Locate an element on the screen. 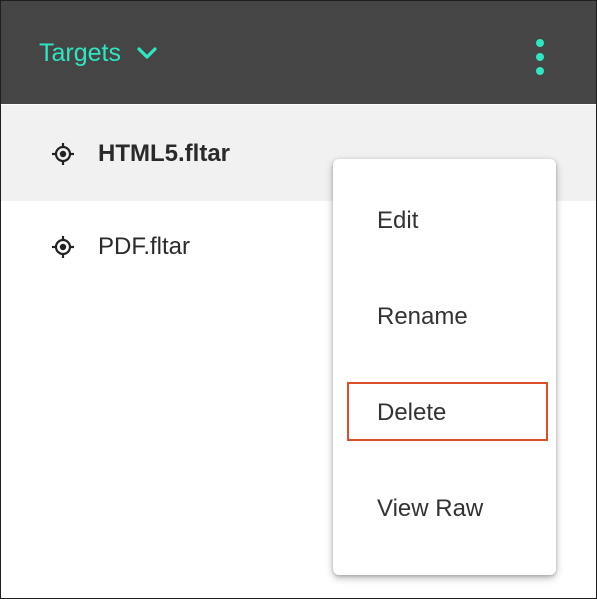  menu-item-label: Delete is located at coordinates (412, 412).